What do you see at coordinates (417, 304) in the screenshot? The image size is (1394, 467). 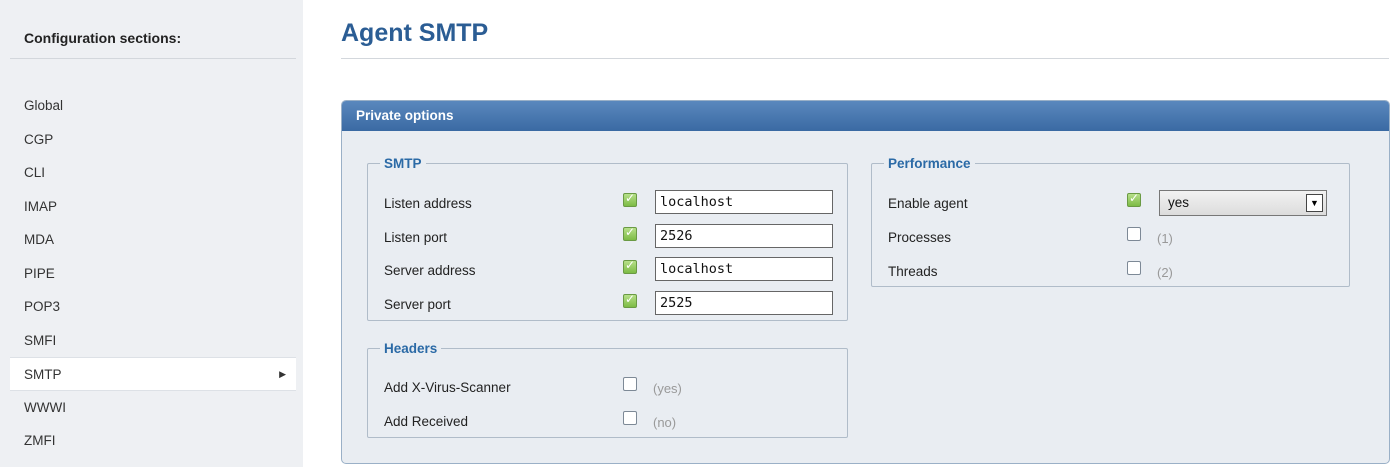 I see `server-port-label: Server port` at bounding box center [417, 304].